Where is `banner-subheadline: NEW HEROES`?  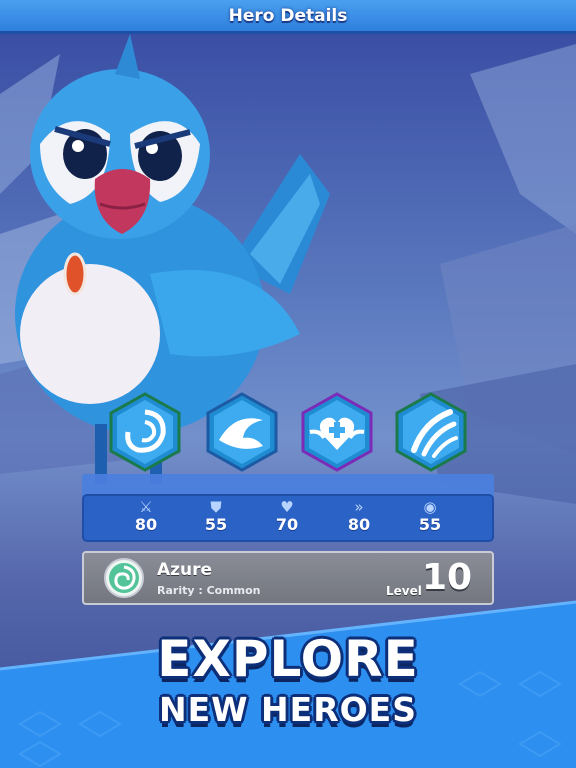 banner-subheadline: NEW HEROES is located at coordinates (288, 709).